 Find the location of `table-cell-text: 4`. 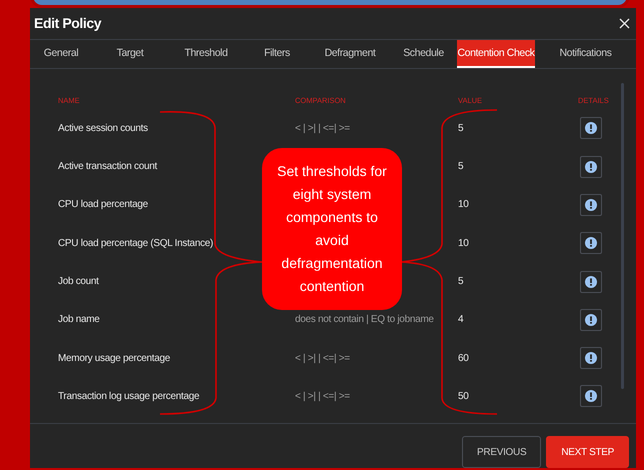

table-cell-text: 4 is located at coordinates (461, 320).